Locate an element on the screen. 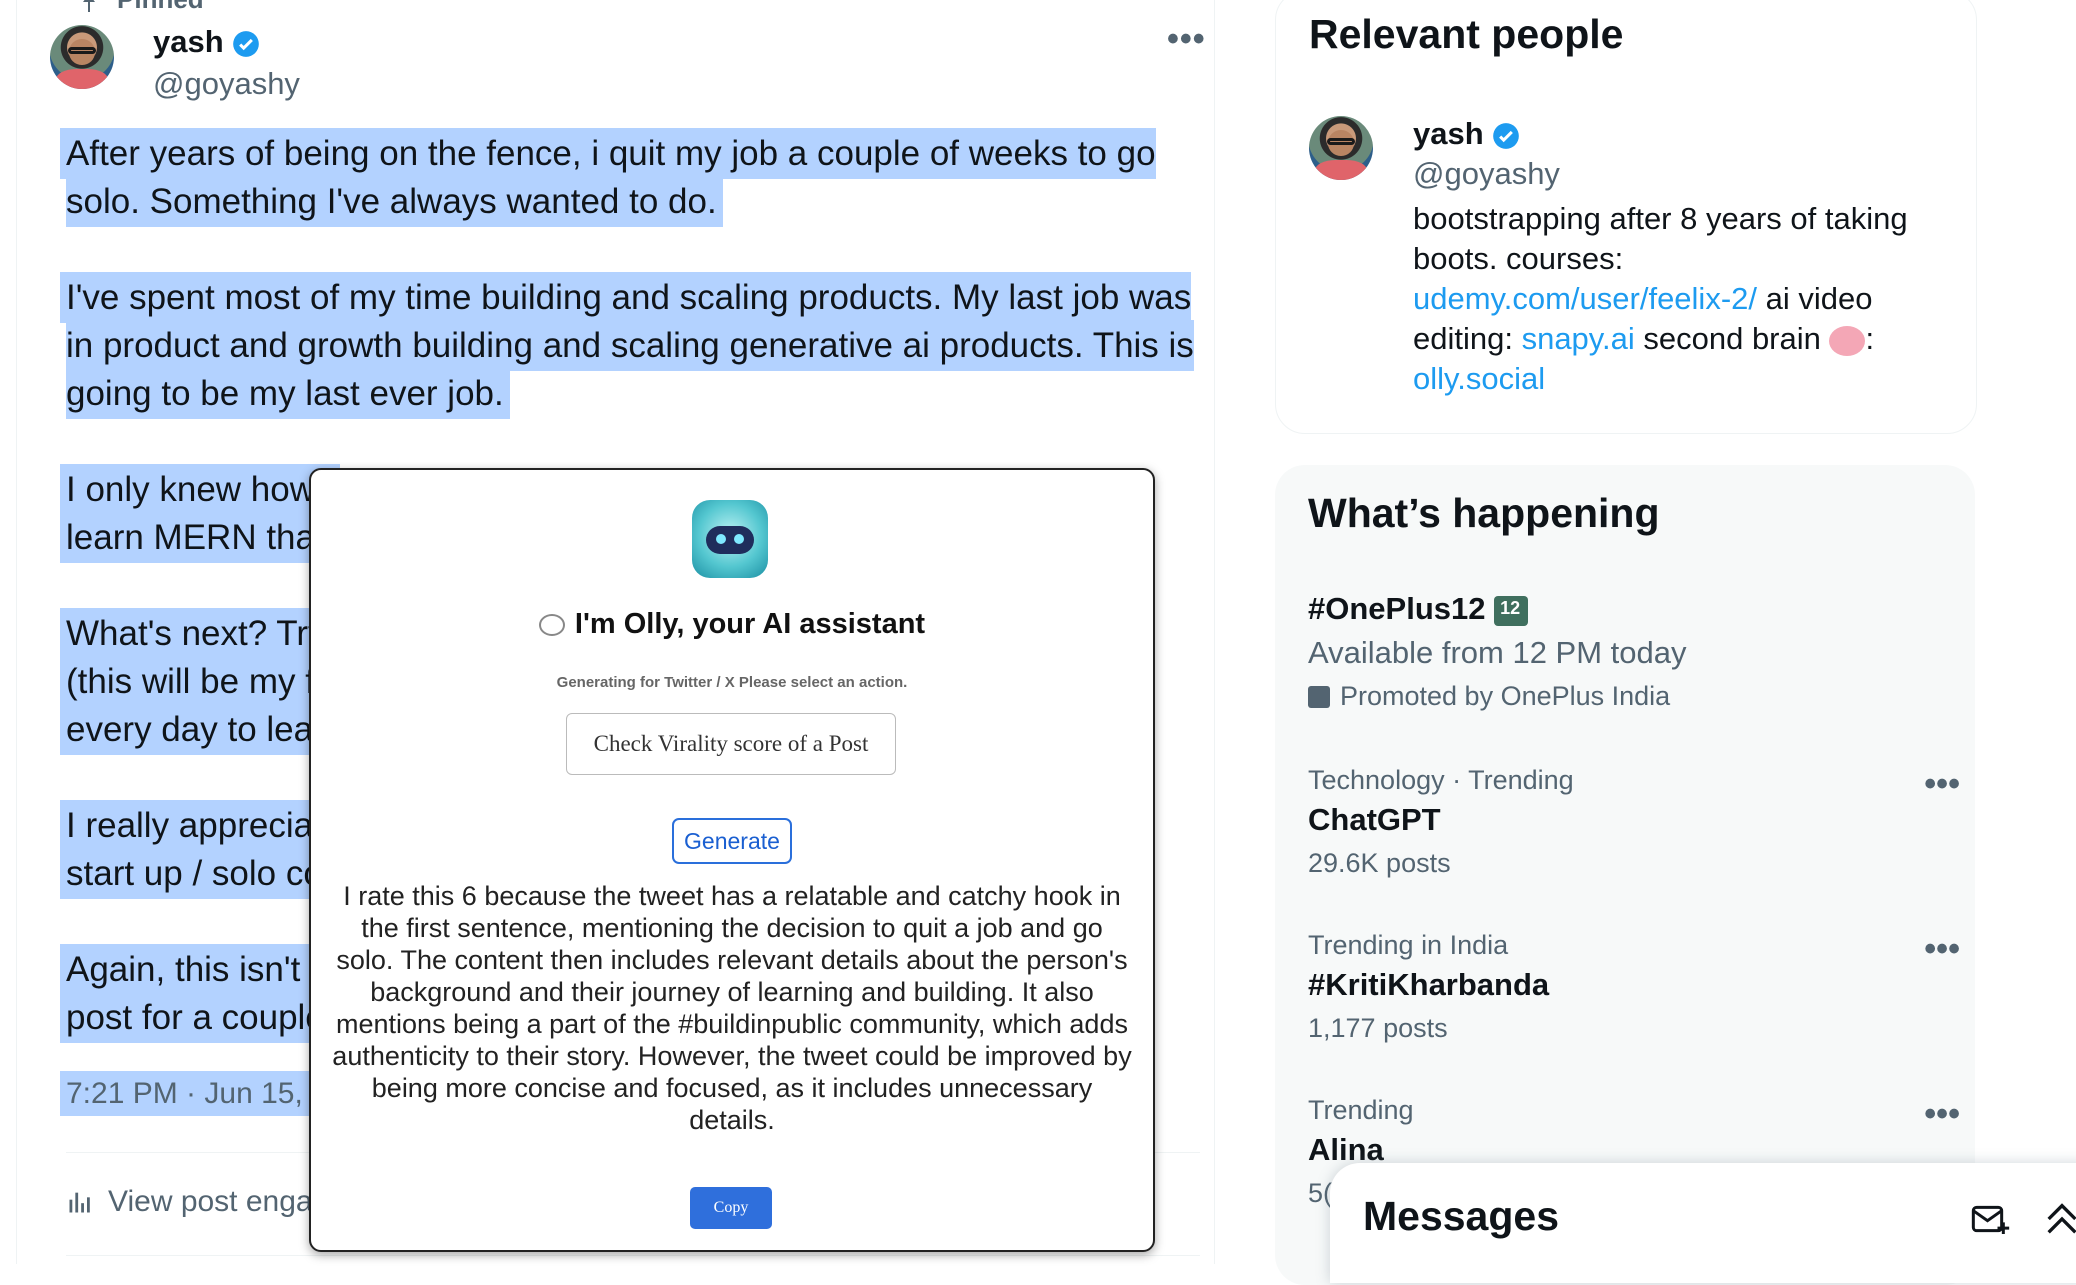 The image size is (2076, 1285). oneplus-emoji-text: 12 is located at coordinates (1510, 607).